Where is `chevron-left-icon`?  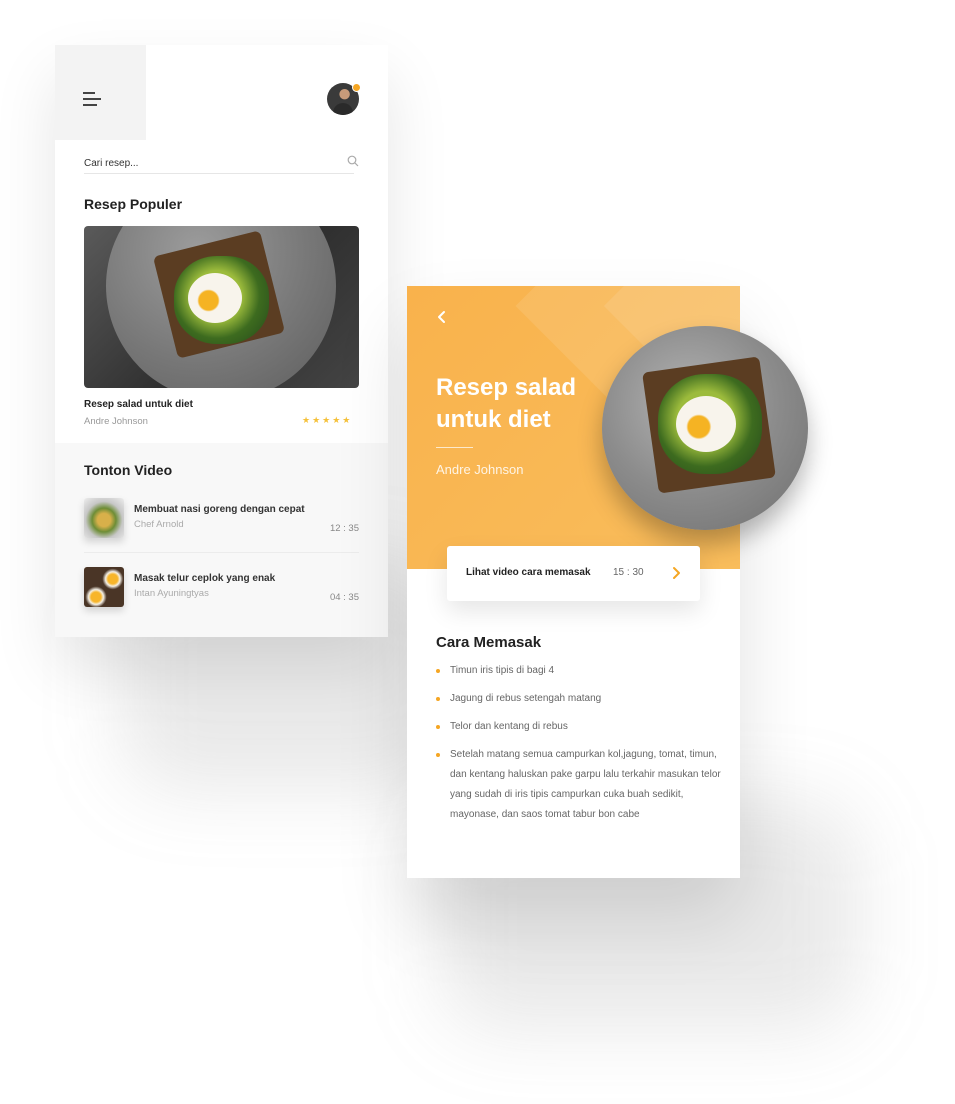
chevron-left-icon is located at coordinates (442, 317).